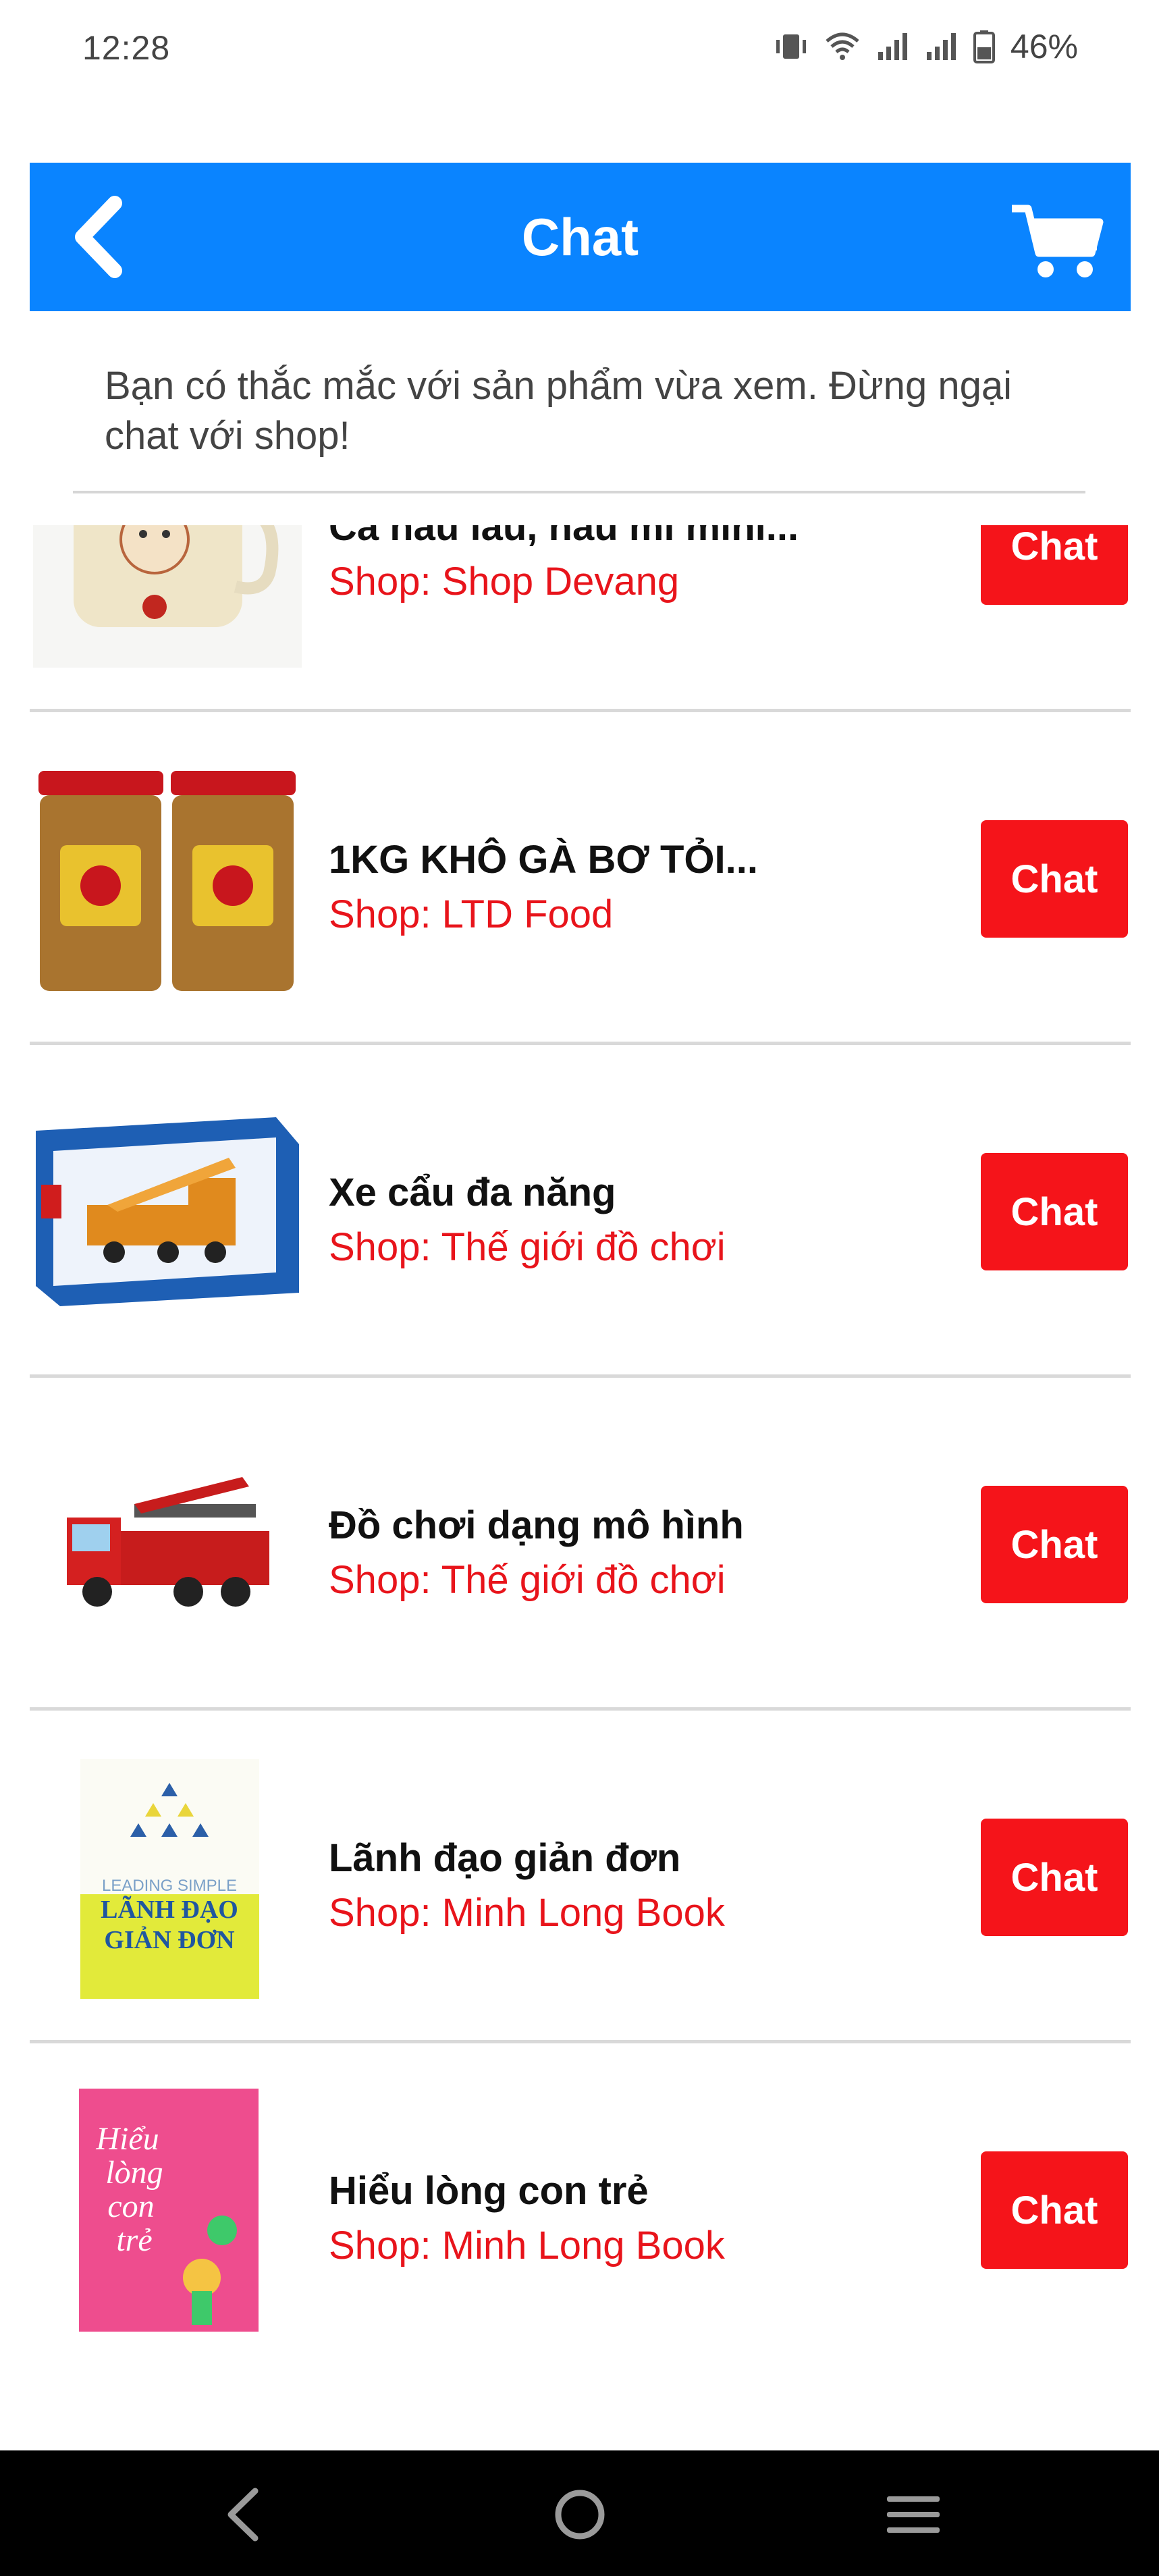 The image size is (1159, 2576). I want to click on book-cover-title: trẻ, so click(134, 2240).